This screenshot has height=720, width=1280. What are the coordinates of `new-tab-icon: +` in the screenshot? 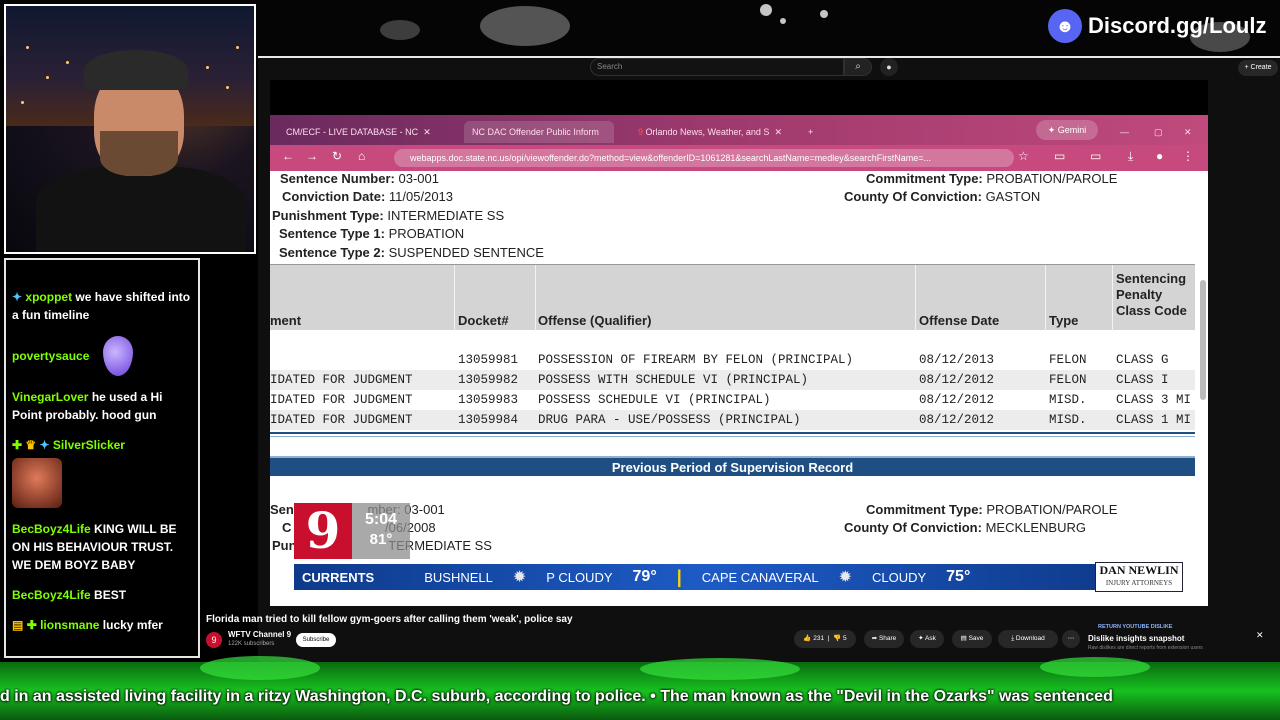 It's located at (810, 132).